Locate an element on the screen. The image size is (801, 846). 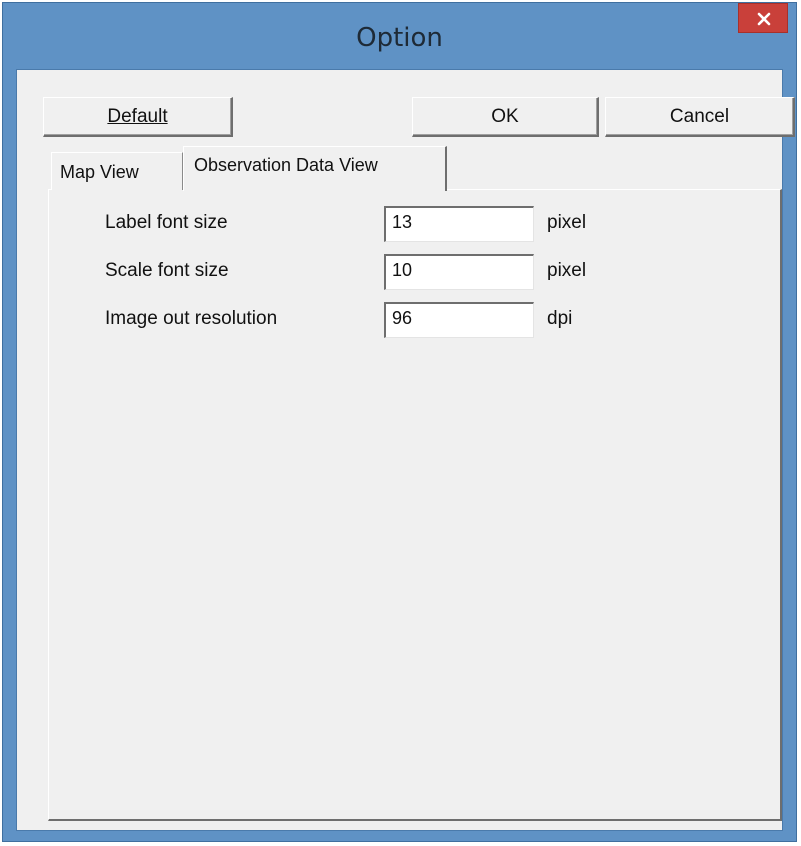
cancel-button: Cancel is located at coordinates (700, 117).